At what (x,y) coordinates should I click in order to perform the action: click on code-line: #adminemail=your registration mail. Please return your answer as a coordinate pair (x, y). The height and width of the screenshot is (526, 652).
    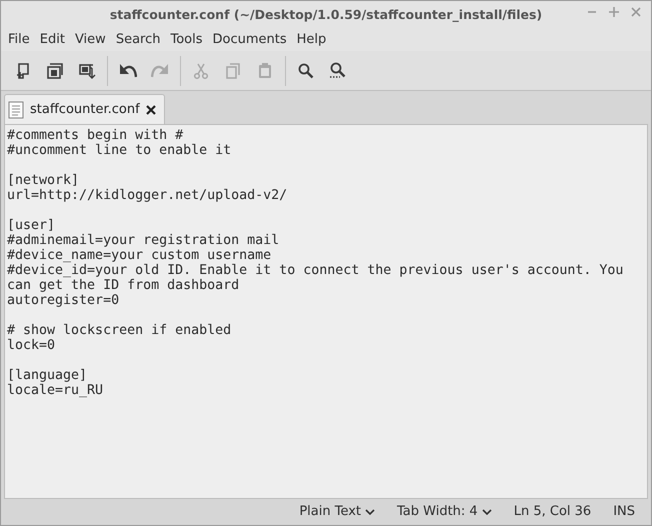
    Looking at the image, I should click on (143, 240).